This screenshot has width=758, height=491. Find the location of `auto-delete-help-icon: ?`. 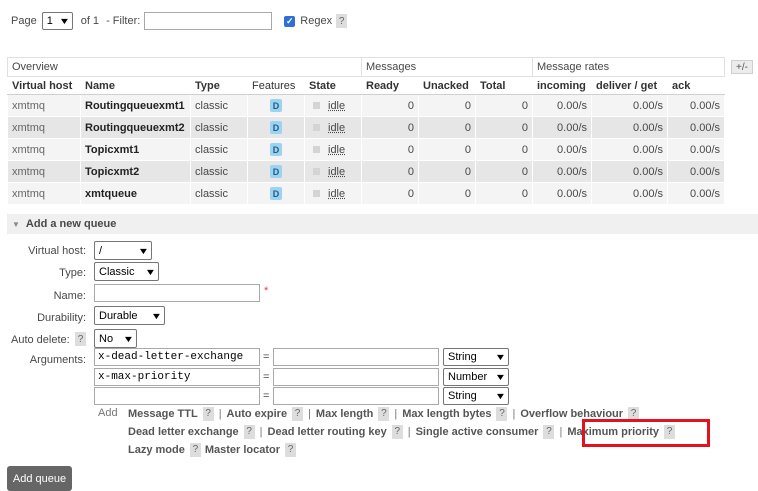

auto-delete-help-icon: ? is located at coordinates (80, 339).